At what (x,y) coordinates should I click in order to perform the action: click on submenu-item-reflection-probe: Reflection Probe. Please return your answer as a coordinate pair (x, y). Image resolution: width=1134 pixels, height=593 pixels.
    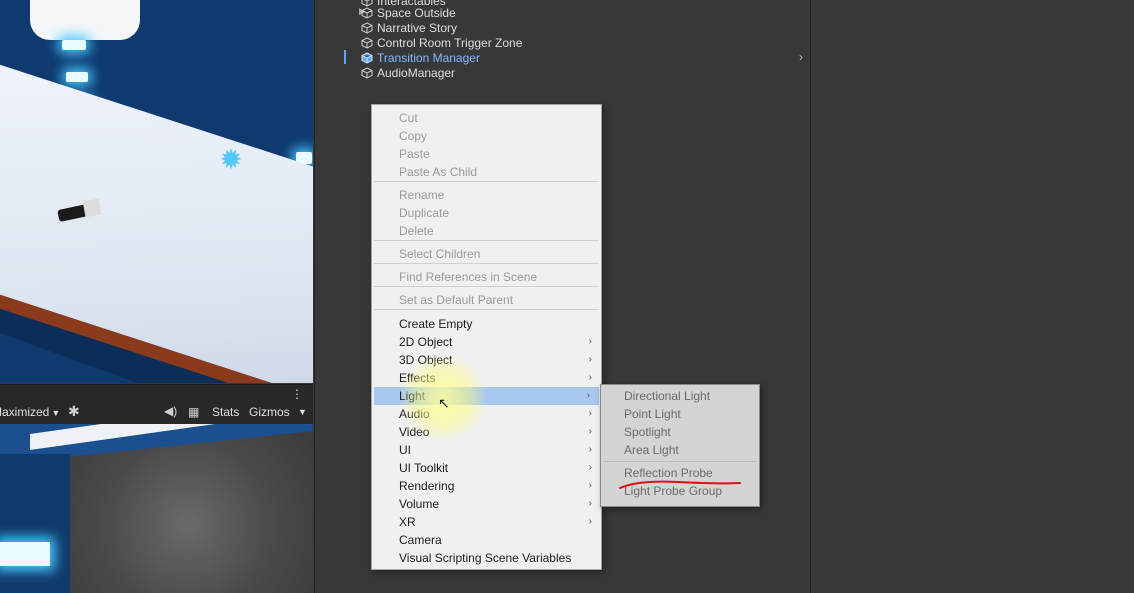
    Looking at the image, I should click on (680, 473).